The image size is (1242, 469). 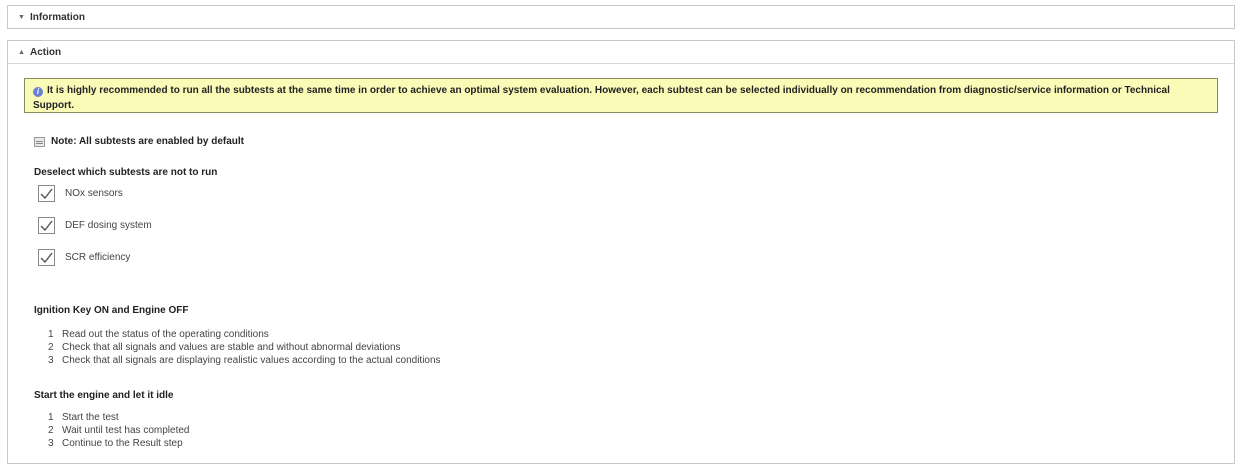 I want to click on action-panel-header: ▲ Action, so click(x=621, y=52).